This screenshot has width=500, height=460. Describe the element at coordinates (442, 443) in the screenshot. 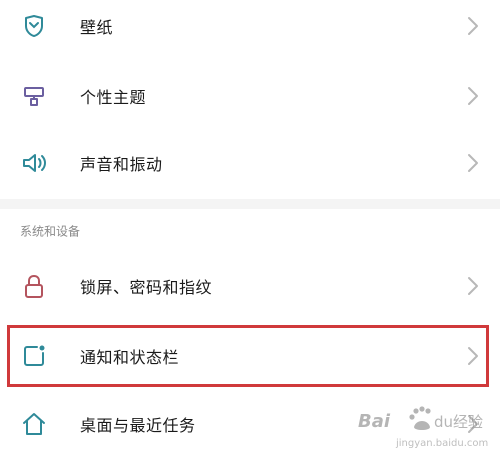

I see `watermark-url: jingyan.baidu.com` at that location.